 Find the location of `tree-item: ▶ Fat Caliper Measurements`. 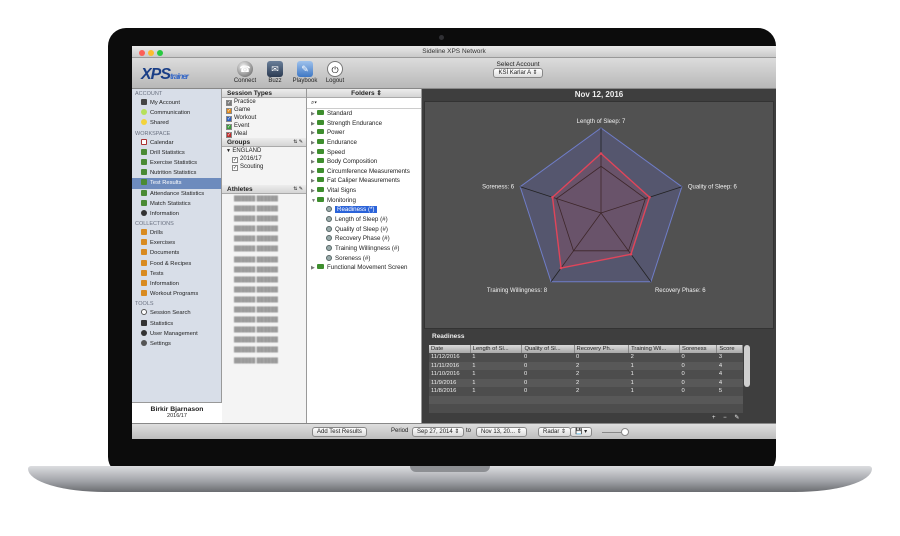

tree-item: ▶ Fat Caliper Measurements is located at coordinates (364, 181).